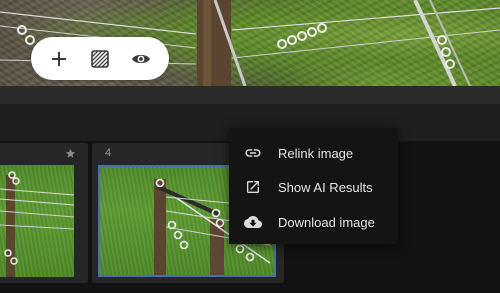 This screenshot has width=500, height=293. I want to click on card-number: 4, so click(108, 153).